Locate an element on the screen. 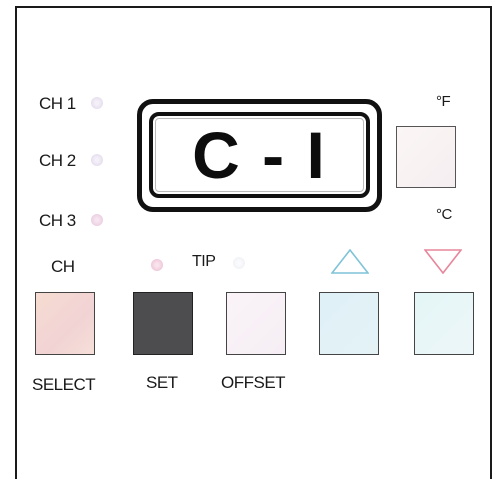 The width and height of the screenshot is (496, 479). unit-indicator-window is located at coordinates (426, 157).